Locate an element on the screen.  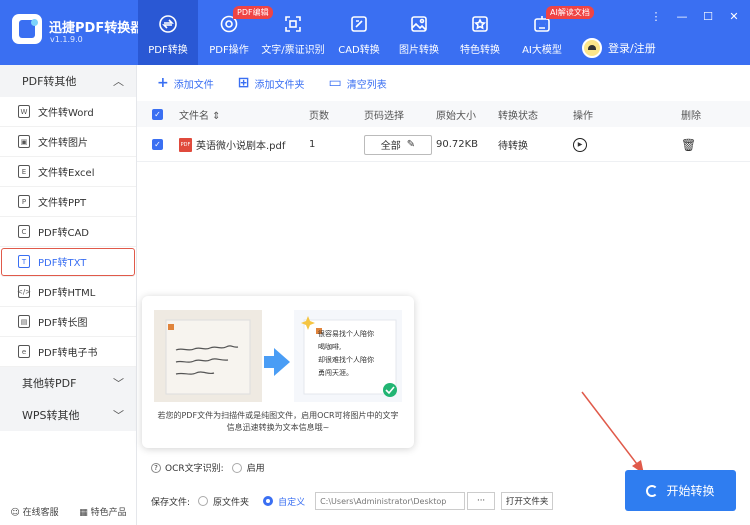
refresh-icon is located at coordinates (652, 490).